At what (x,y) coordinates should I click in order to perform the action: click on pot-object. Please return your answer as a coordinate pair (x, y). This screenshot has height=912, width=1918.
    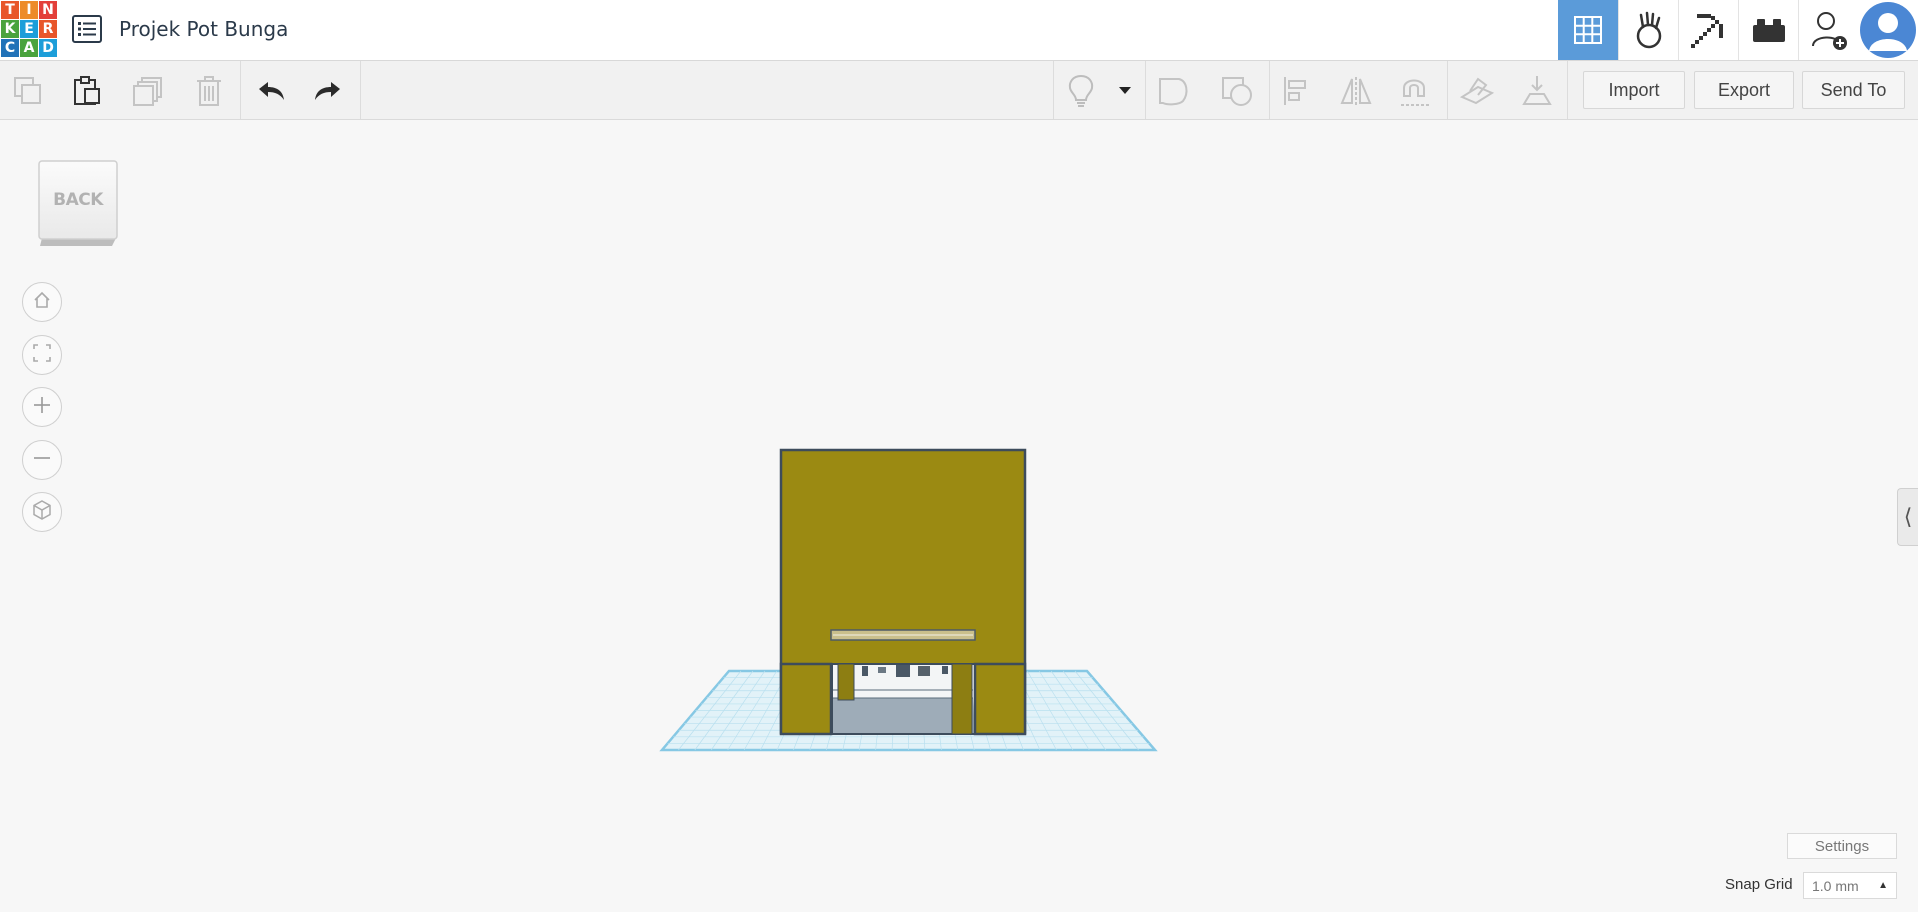
    Looking at the image, I should click on (903, 592).